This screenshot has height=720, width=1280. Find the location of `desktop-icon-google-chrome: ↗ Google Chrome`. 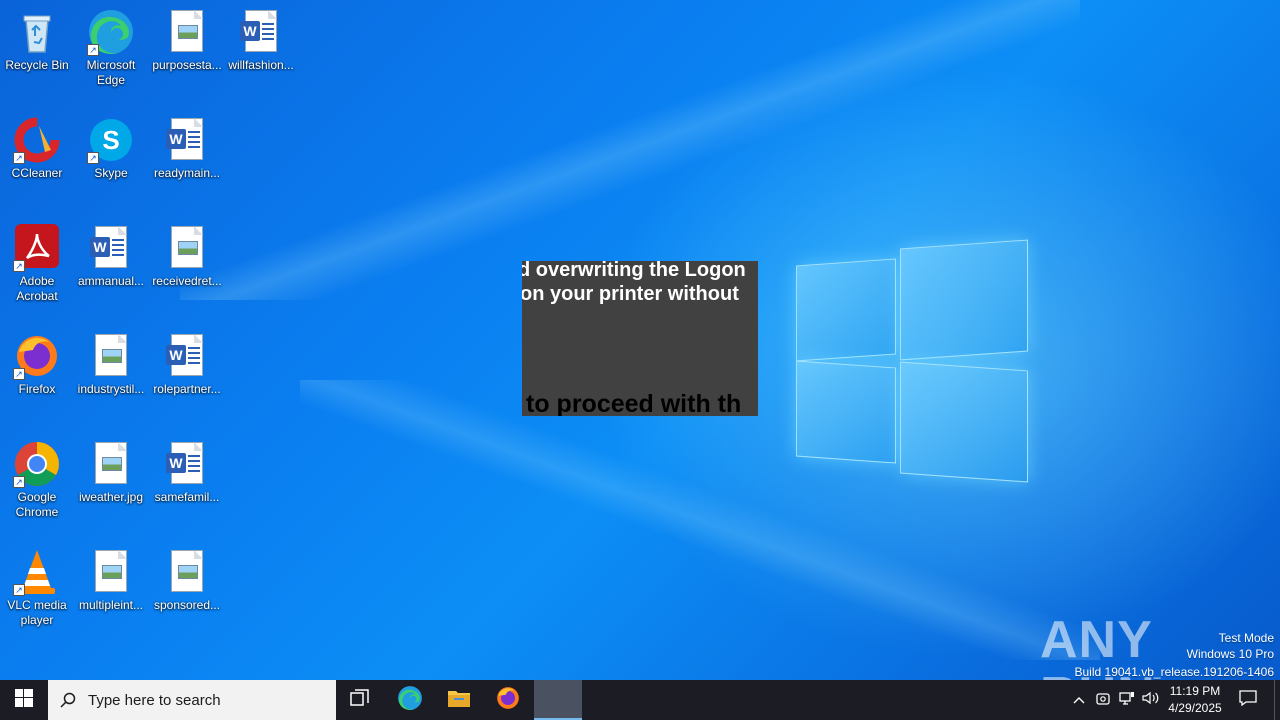

desktop-icon-google-chrome: ↗ Google Chrome is located at coordinates (37, 480).